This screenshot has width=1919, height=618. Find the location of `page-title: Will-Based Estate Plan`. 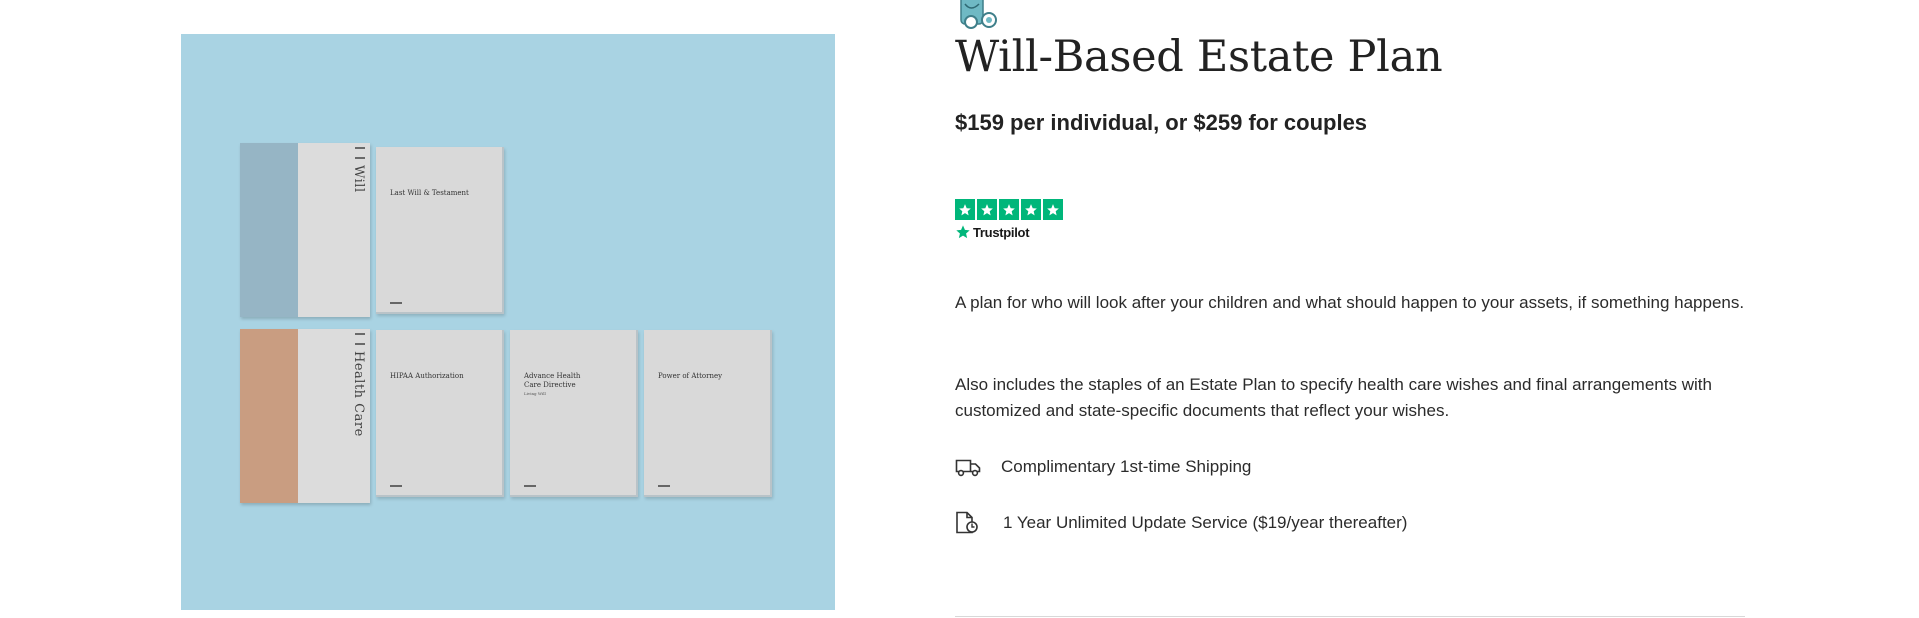

page-title: Will-Based Estate Plan is located at coordinates (1199, 57).